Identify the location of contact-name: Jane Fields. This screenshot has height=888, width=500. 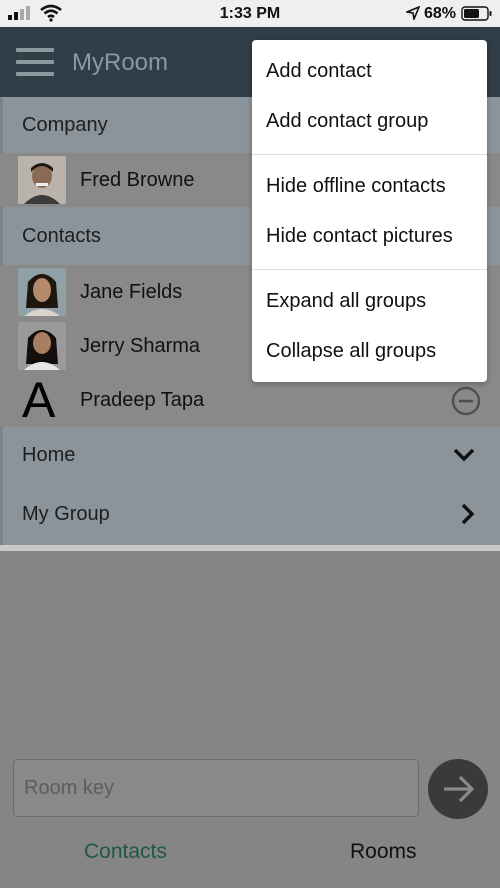
(131, 291).